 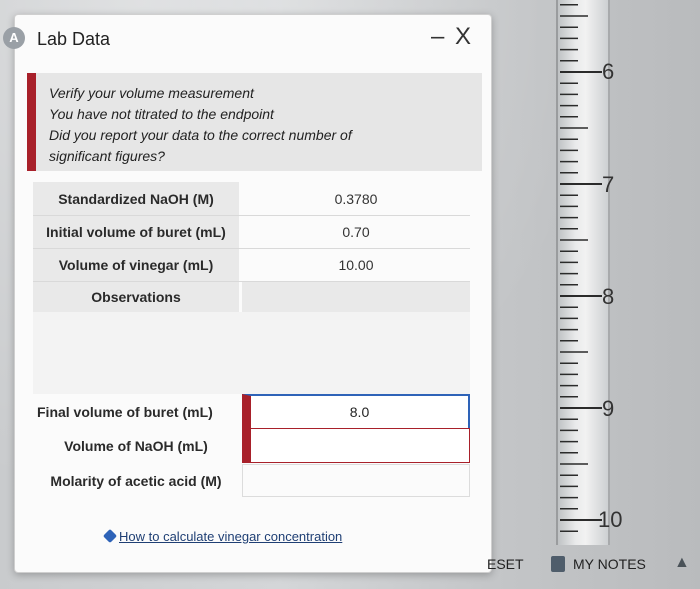 What do you see at coordinates (608, 296) in the screenshot?
I see `buret-label-8: 8` at bounding box center [608, 296].